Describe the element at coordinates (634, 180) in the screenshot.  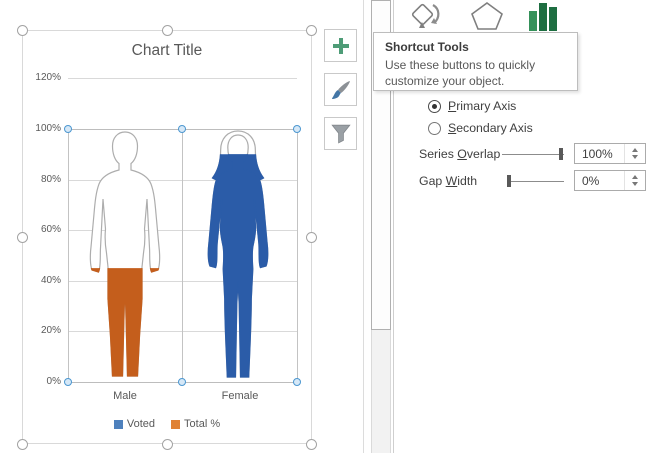
I see `gap-width-spinner` at that location.